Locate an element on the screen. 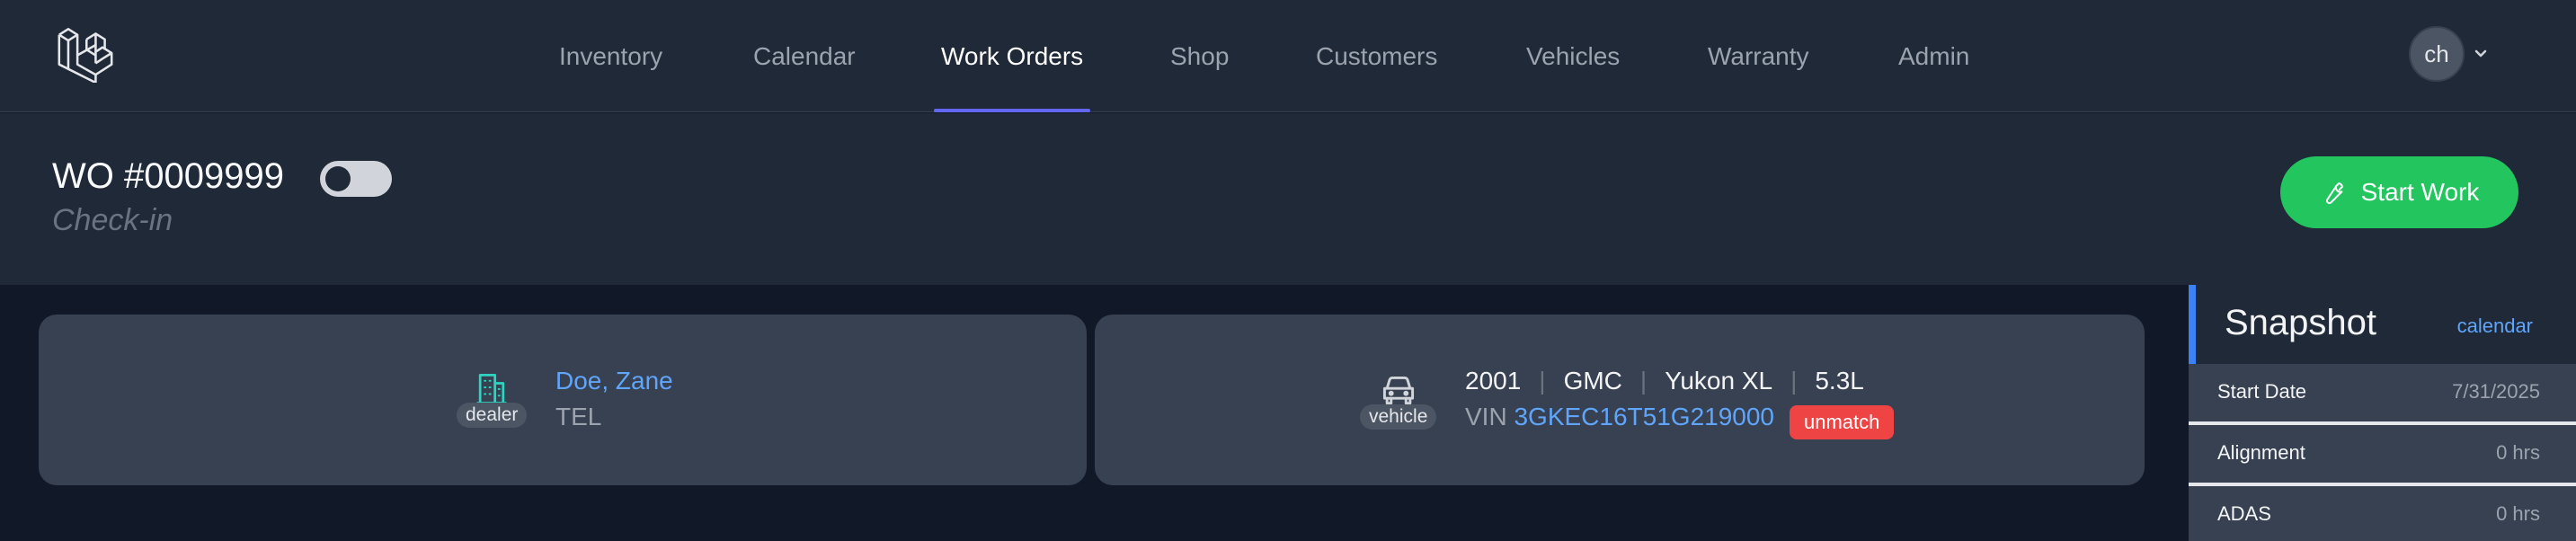  snapshot-header: Snapshot calendar is located at coordinates (2386, 324).